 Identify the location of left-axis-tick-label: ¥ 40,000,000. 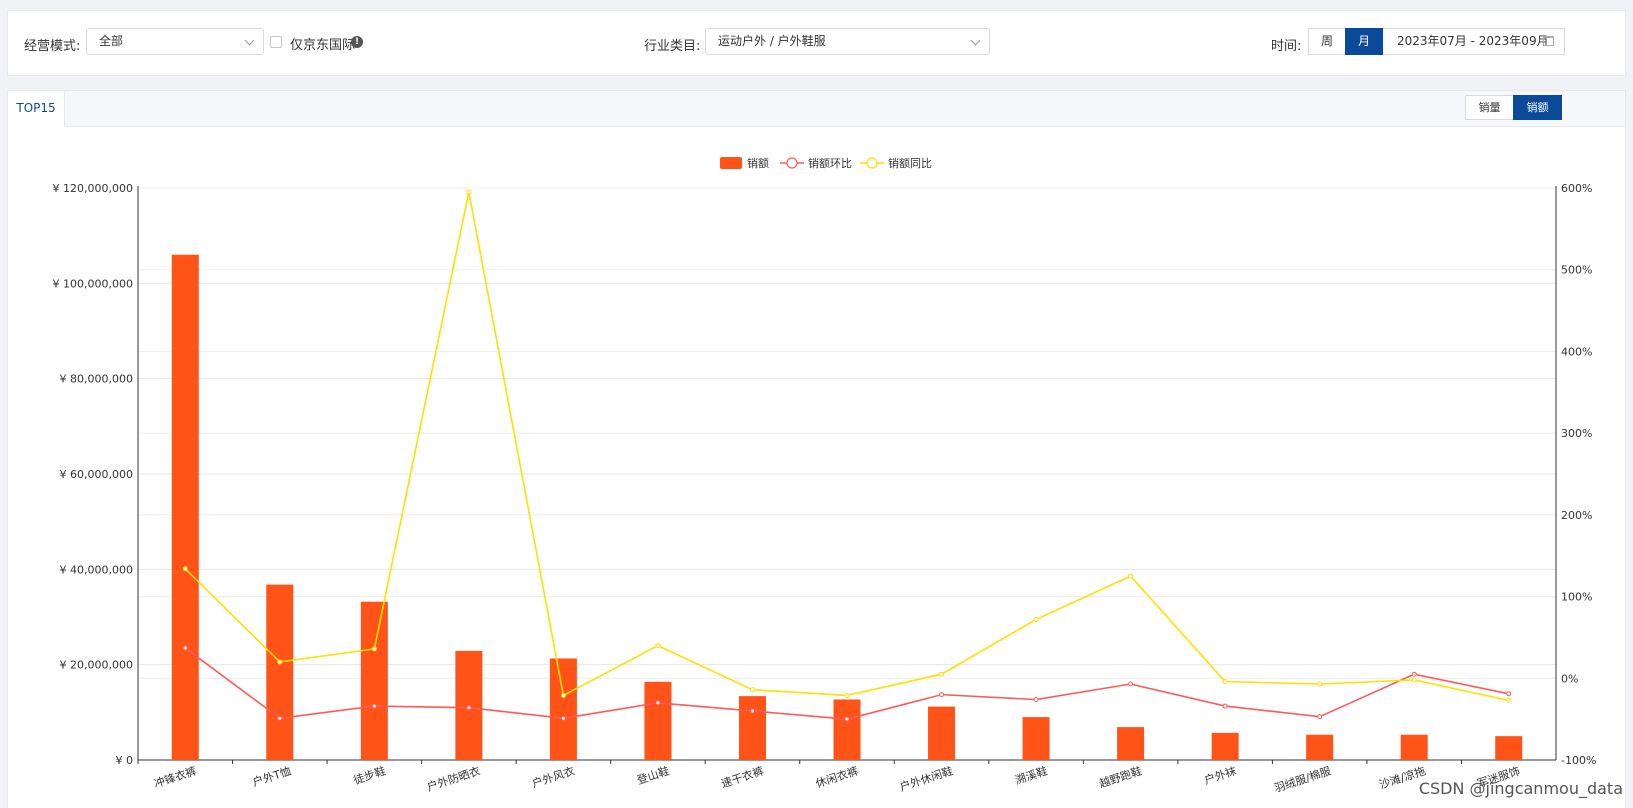
(96, 569).